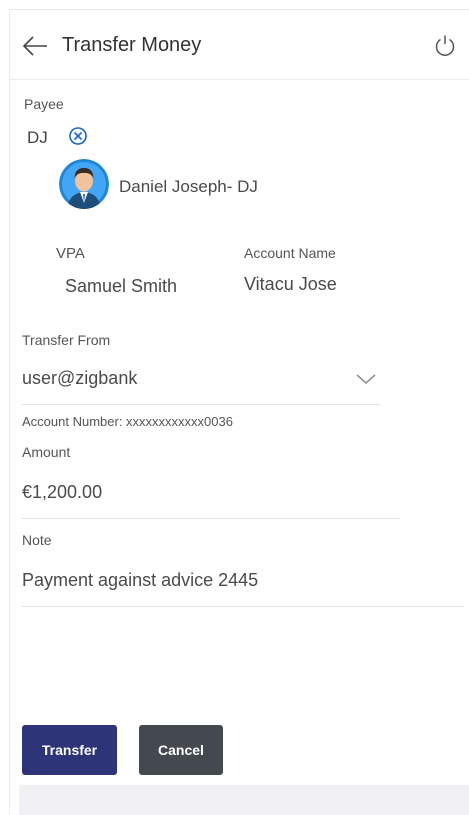 This screenshot has width=469, height=815. What do you see at coordinates (66, 340) in the screenshot?
I see `transfer-from-label: Transfer From` at bounding box center [66, 340].